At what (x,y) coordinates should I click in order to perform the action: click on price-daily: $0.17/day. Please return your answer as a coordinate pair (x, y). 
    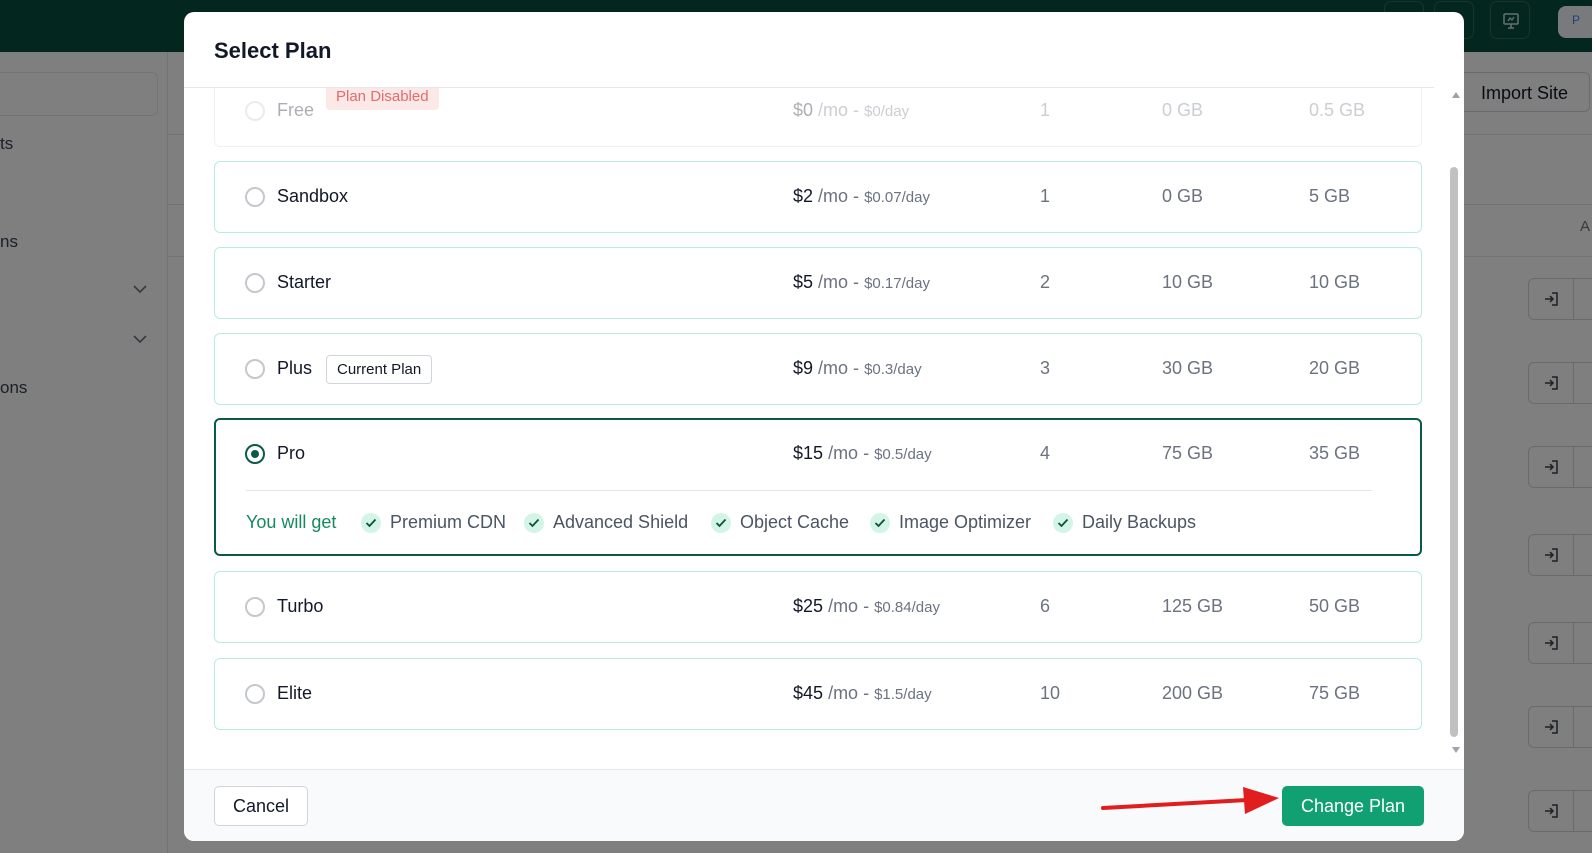
    Looking at the image, I should click on (897, 283).